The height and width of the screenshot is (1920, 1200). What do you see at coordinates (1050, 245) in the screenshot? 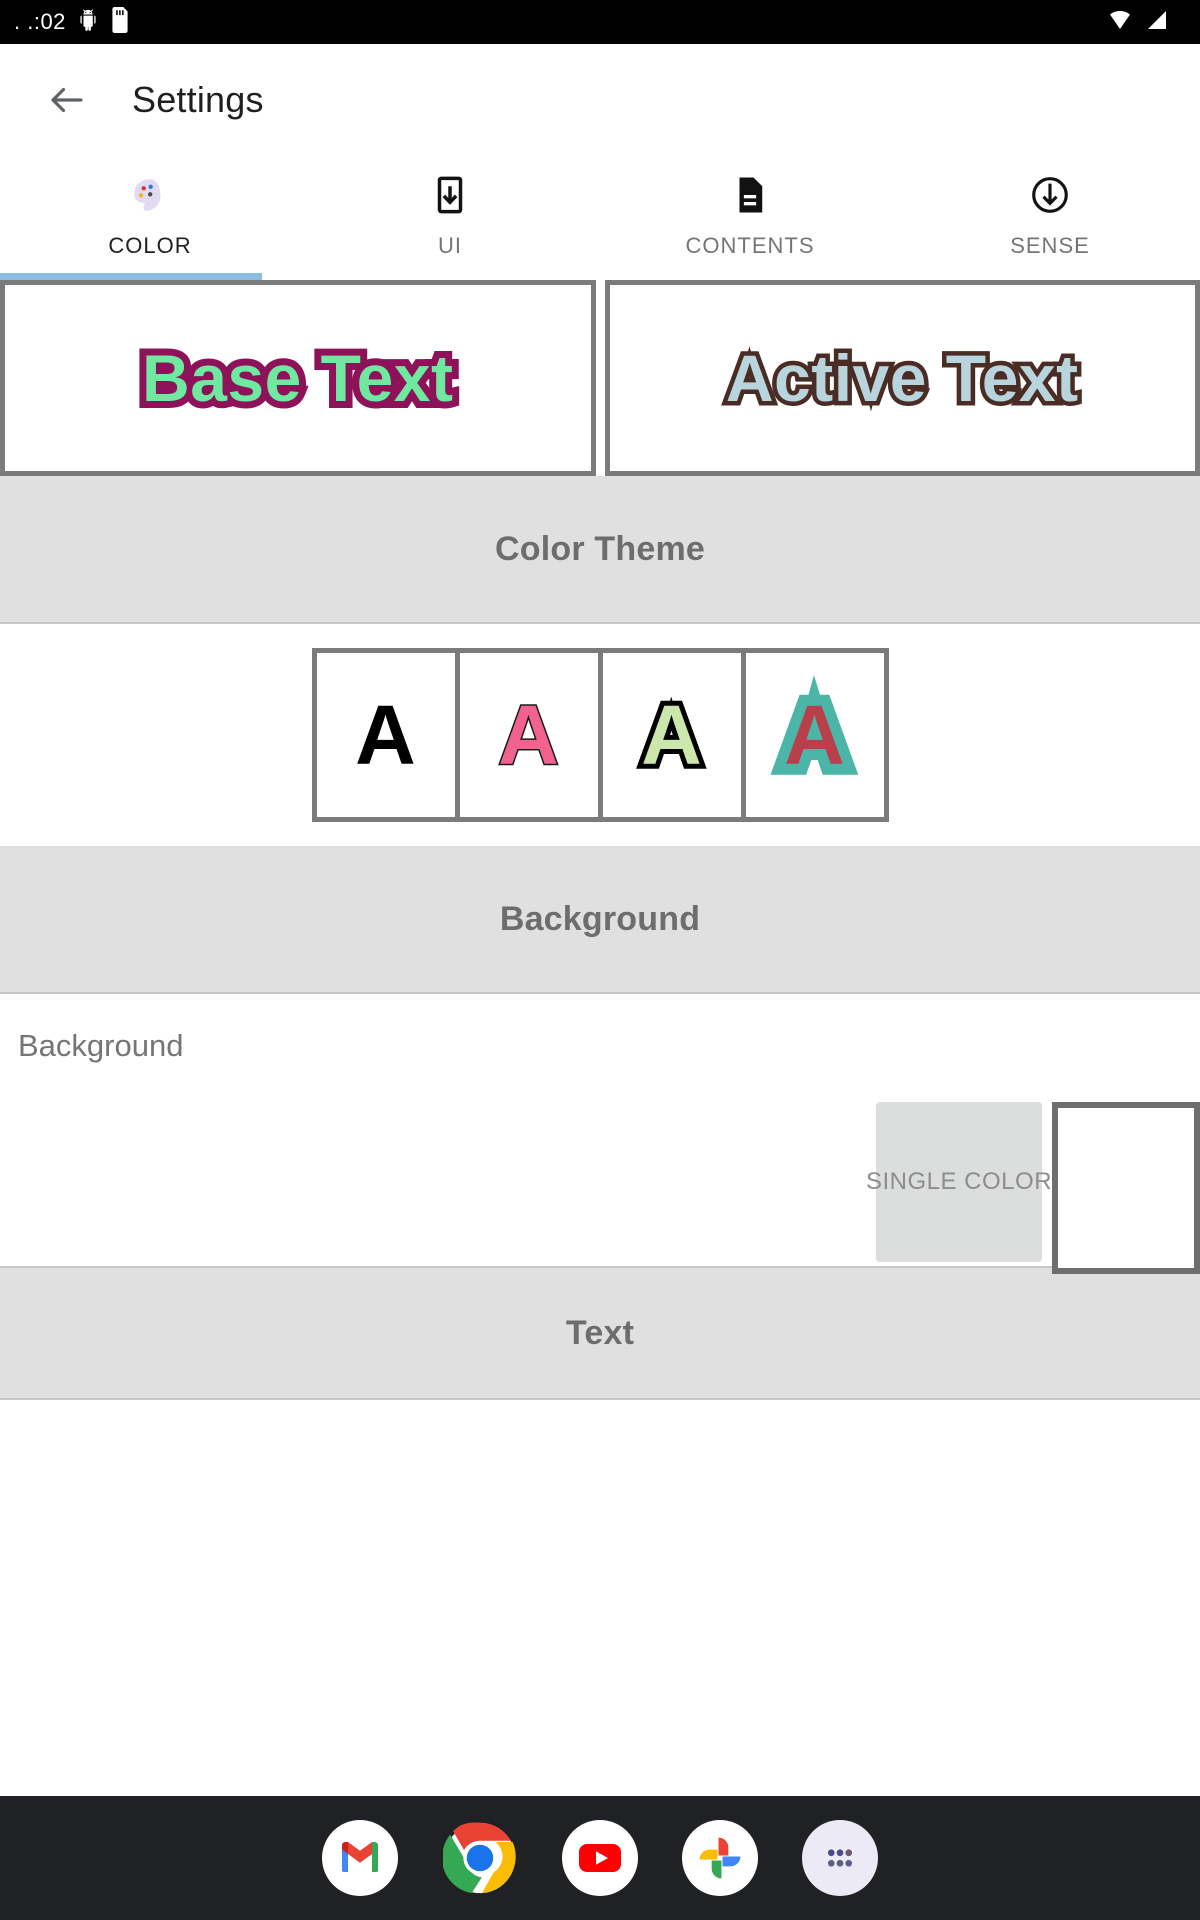
I see `tab-label-sense: SENSE` at bounding box center [1050, 245].